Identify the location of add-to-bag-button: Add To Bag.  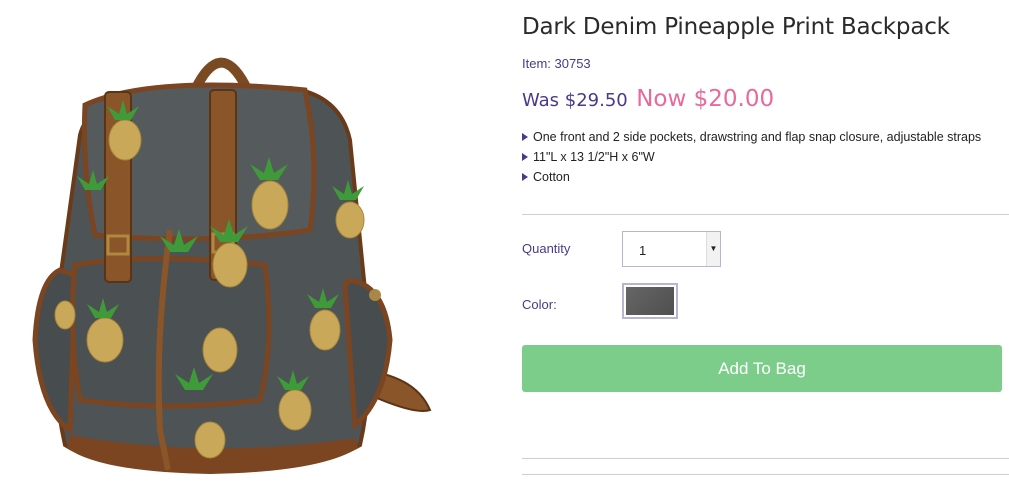
(762, 368).